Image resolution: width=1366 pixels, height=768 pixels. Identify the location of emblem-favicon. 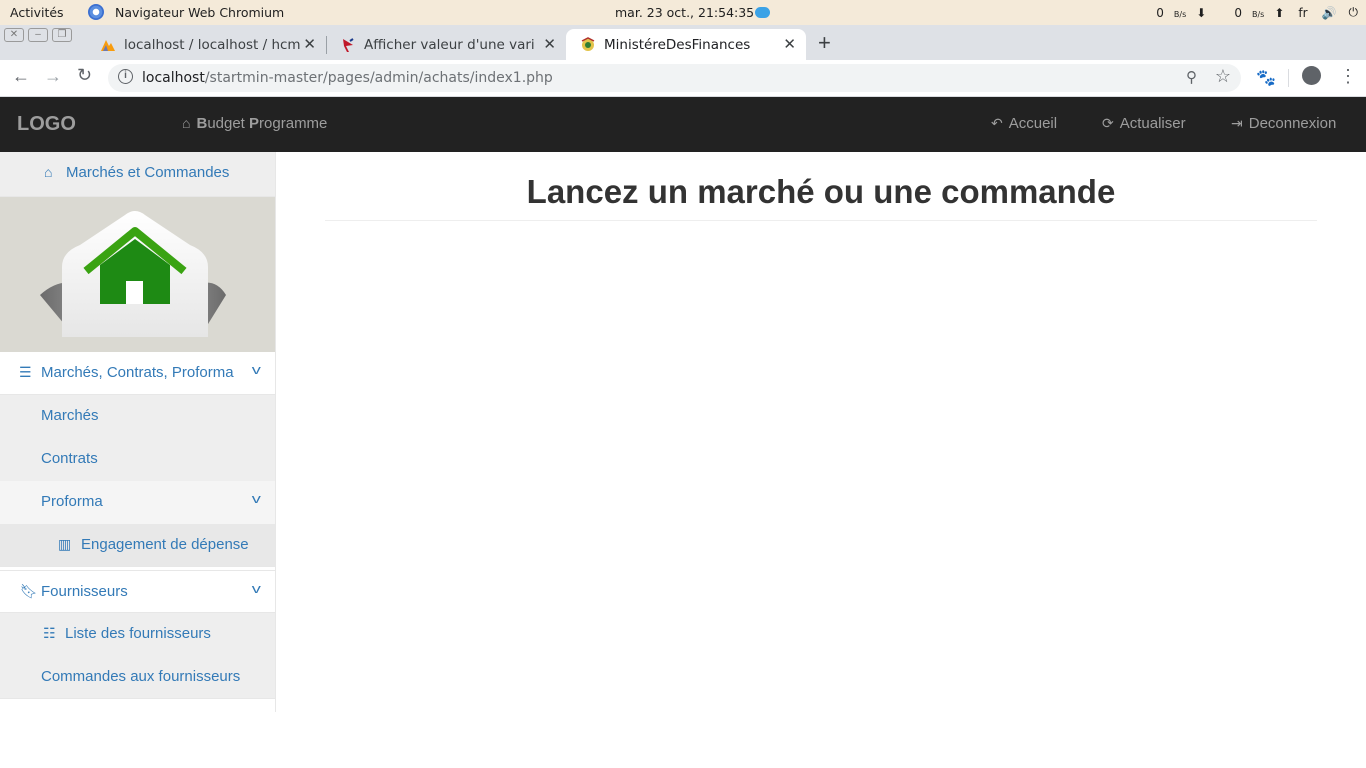
(588, 43).